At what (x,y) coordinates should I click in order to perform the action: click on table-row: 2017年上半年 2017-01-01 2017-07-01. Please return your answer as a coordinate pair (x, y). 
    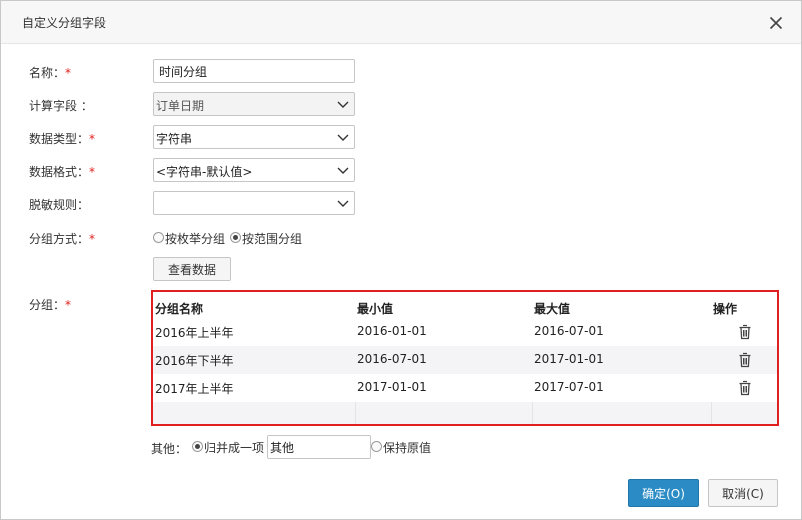
    Looking at the image, I should click on (465, 388).